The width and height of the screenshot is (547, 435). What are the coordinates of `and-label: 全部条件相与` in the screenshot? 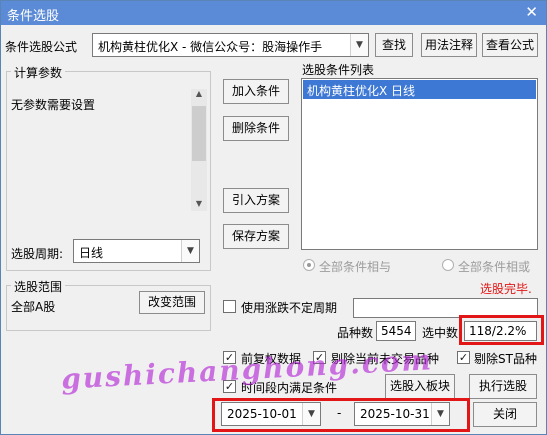 It's located at (355, 267).